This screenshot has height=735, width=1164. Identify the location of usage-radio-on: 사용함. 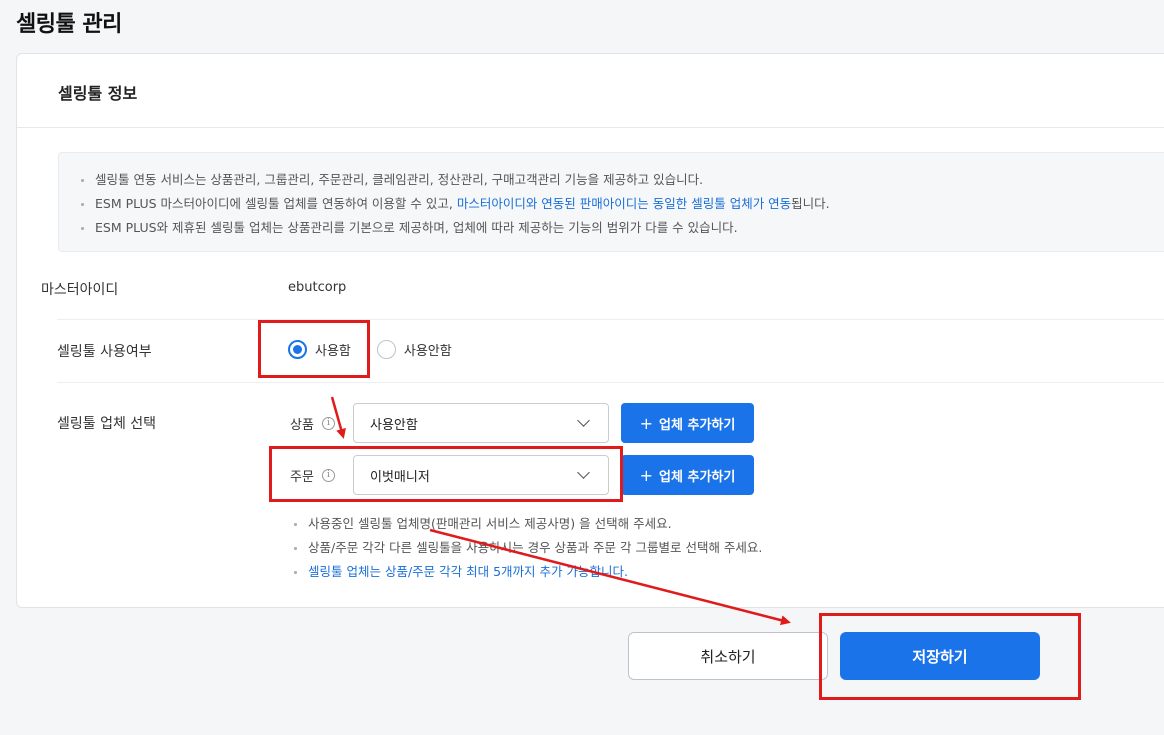
(319, 349).